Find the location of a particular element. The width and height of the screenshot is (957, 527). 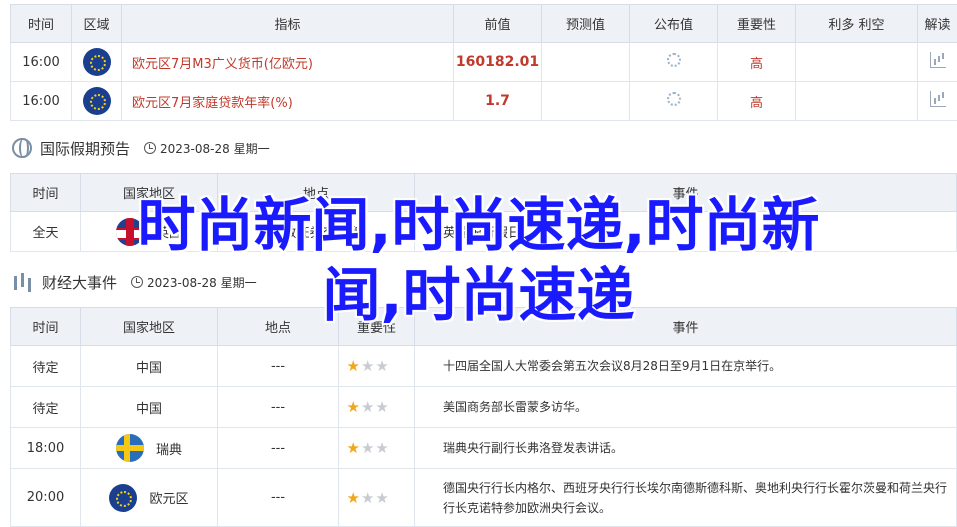

table-row: 16:00 欧元区7月家庭贷款年率(%) 1.7 高 is located at coordinates (483, 101).